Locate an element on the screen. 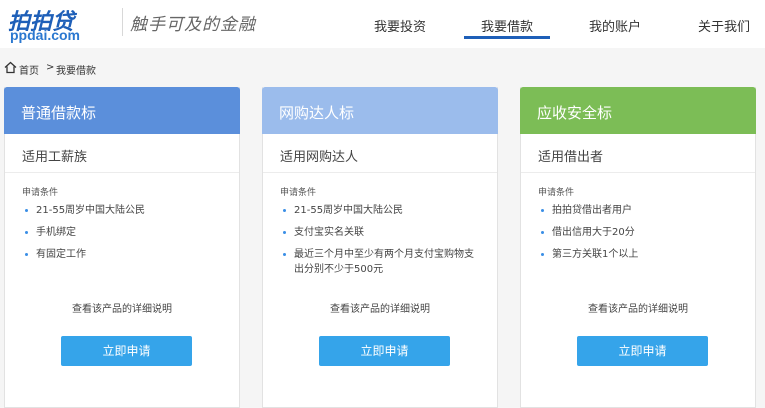 The image size is (765, 408). nav-active-indicator is located at coordinates (507, 37).